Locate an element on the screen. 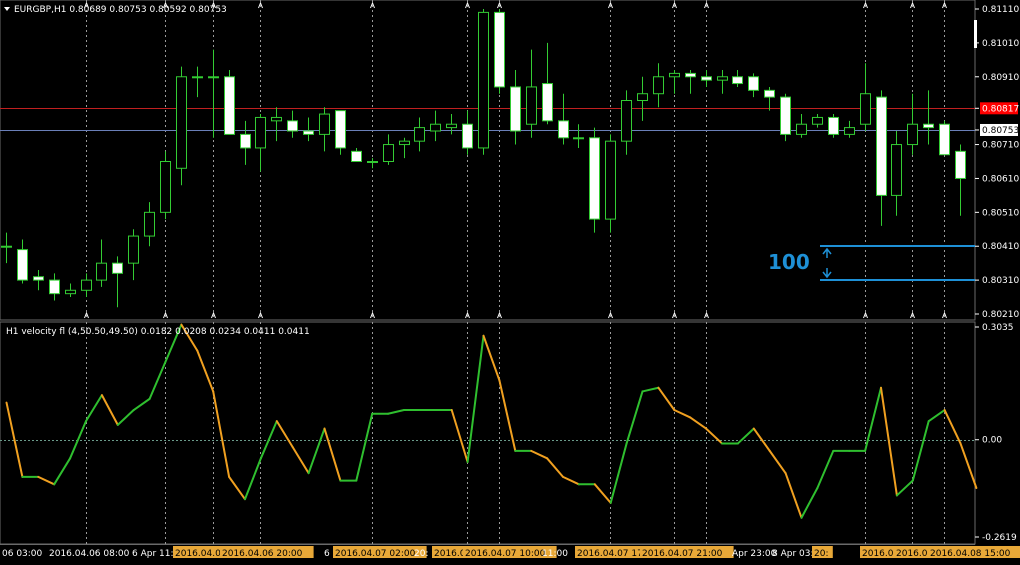 The width and height of the screenshot is (1020, 565). time-label: 2016.04.07 17 is located at coordinates (610, 554).